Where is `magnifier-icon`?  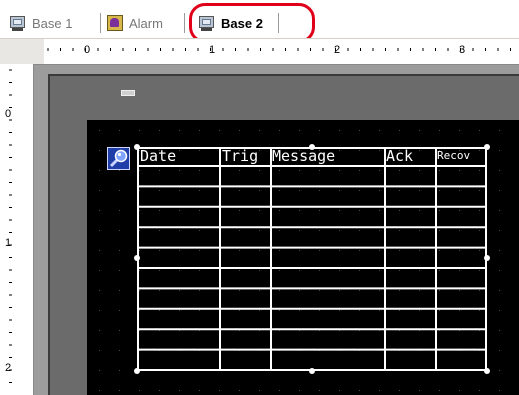
magnifier-icon is located at coordinates (118, 158).